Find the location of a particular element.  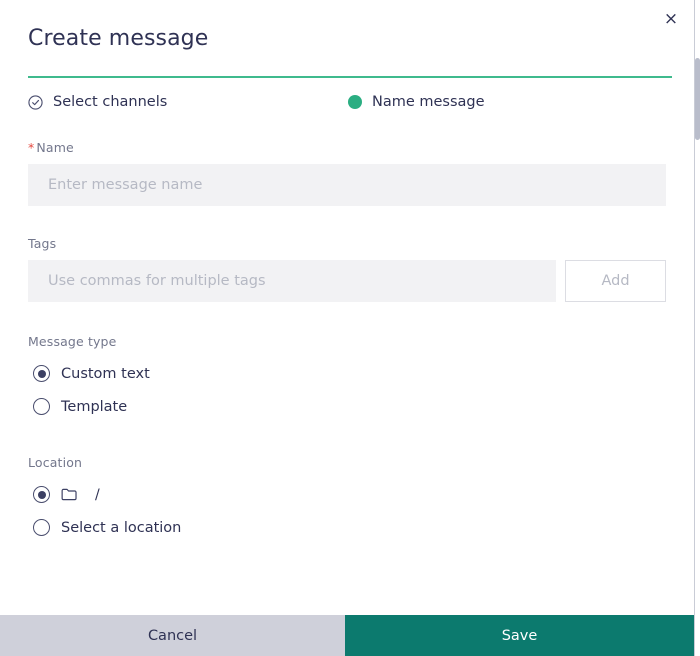

save-button: Save is located at coordinates (519, 635).